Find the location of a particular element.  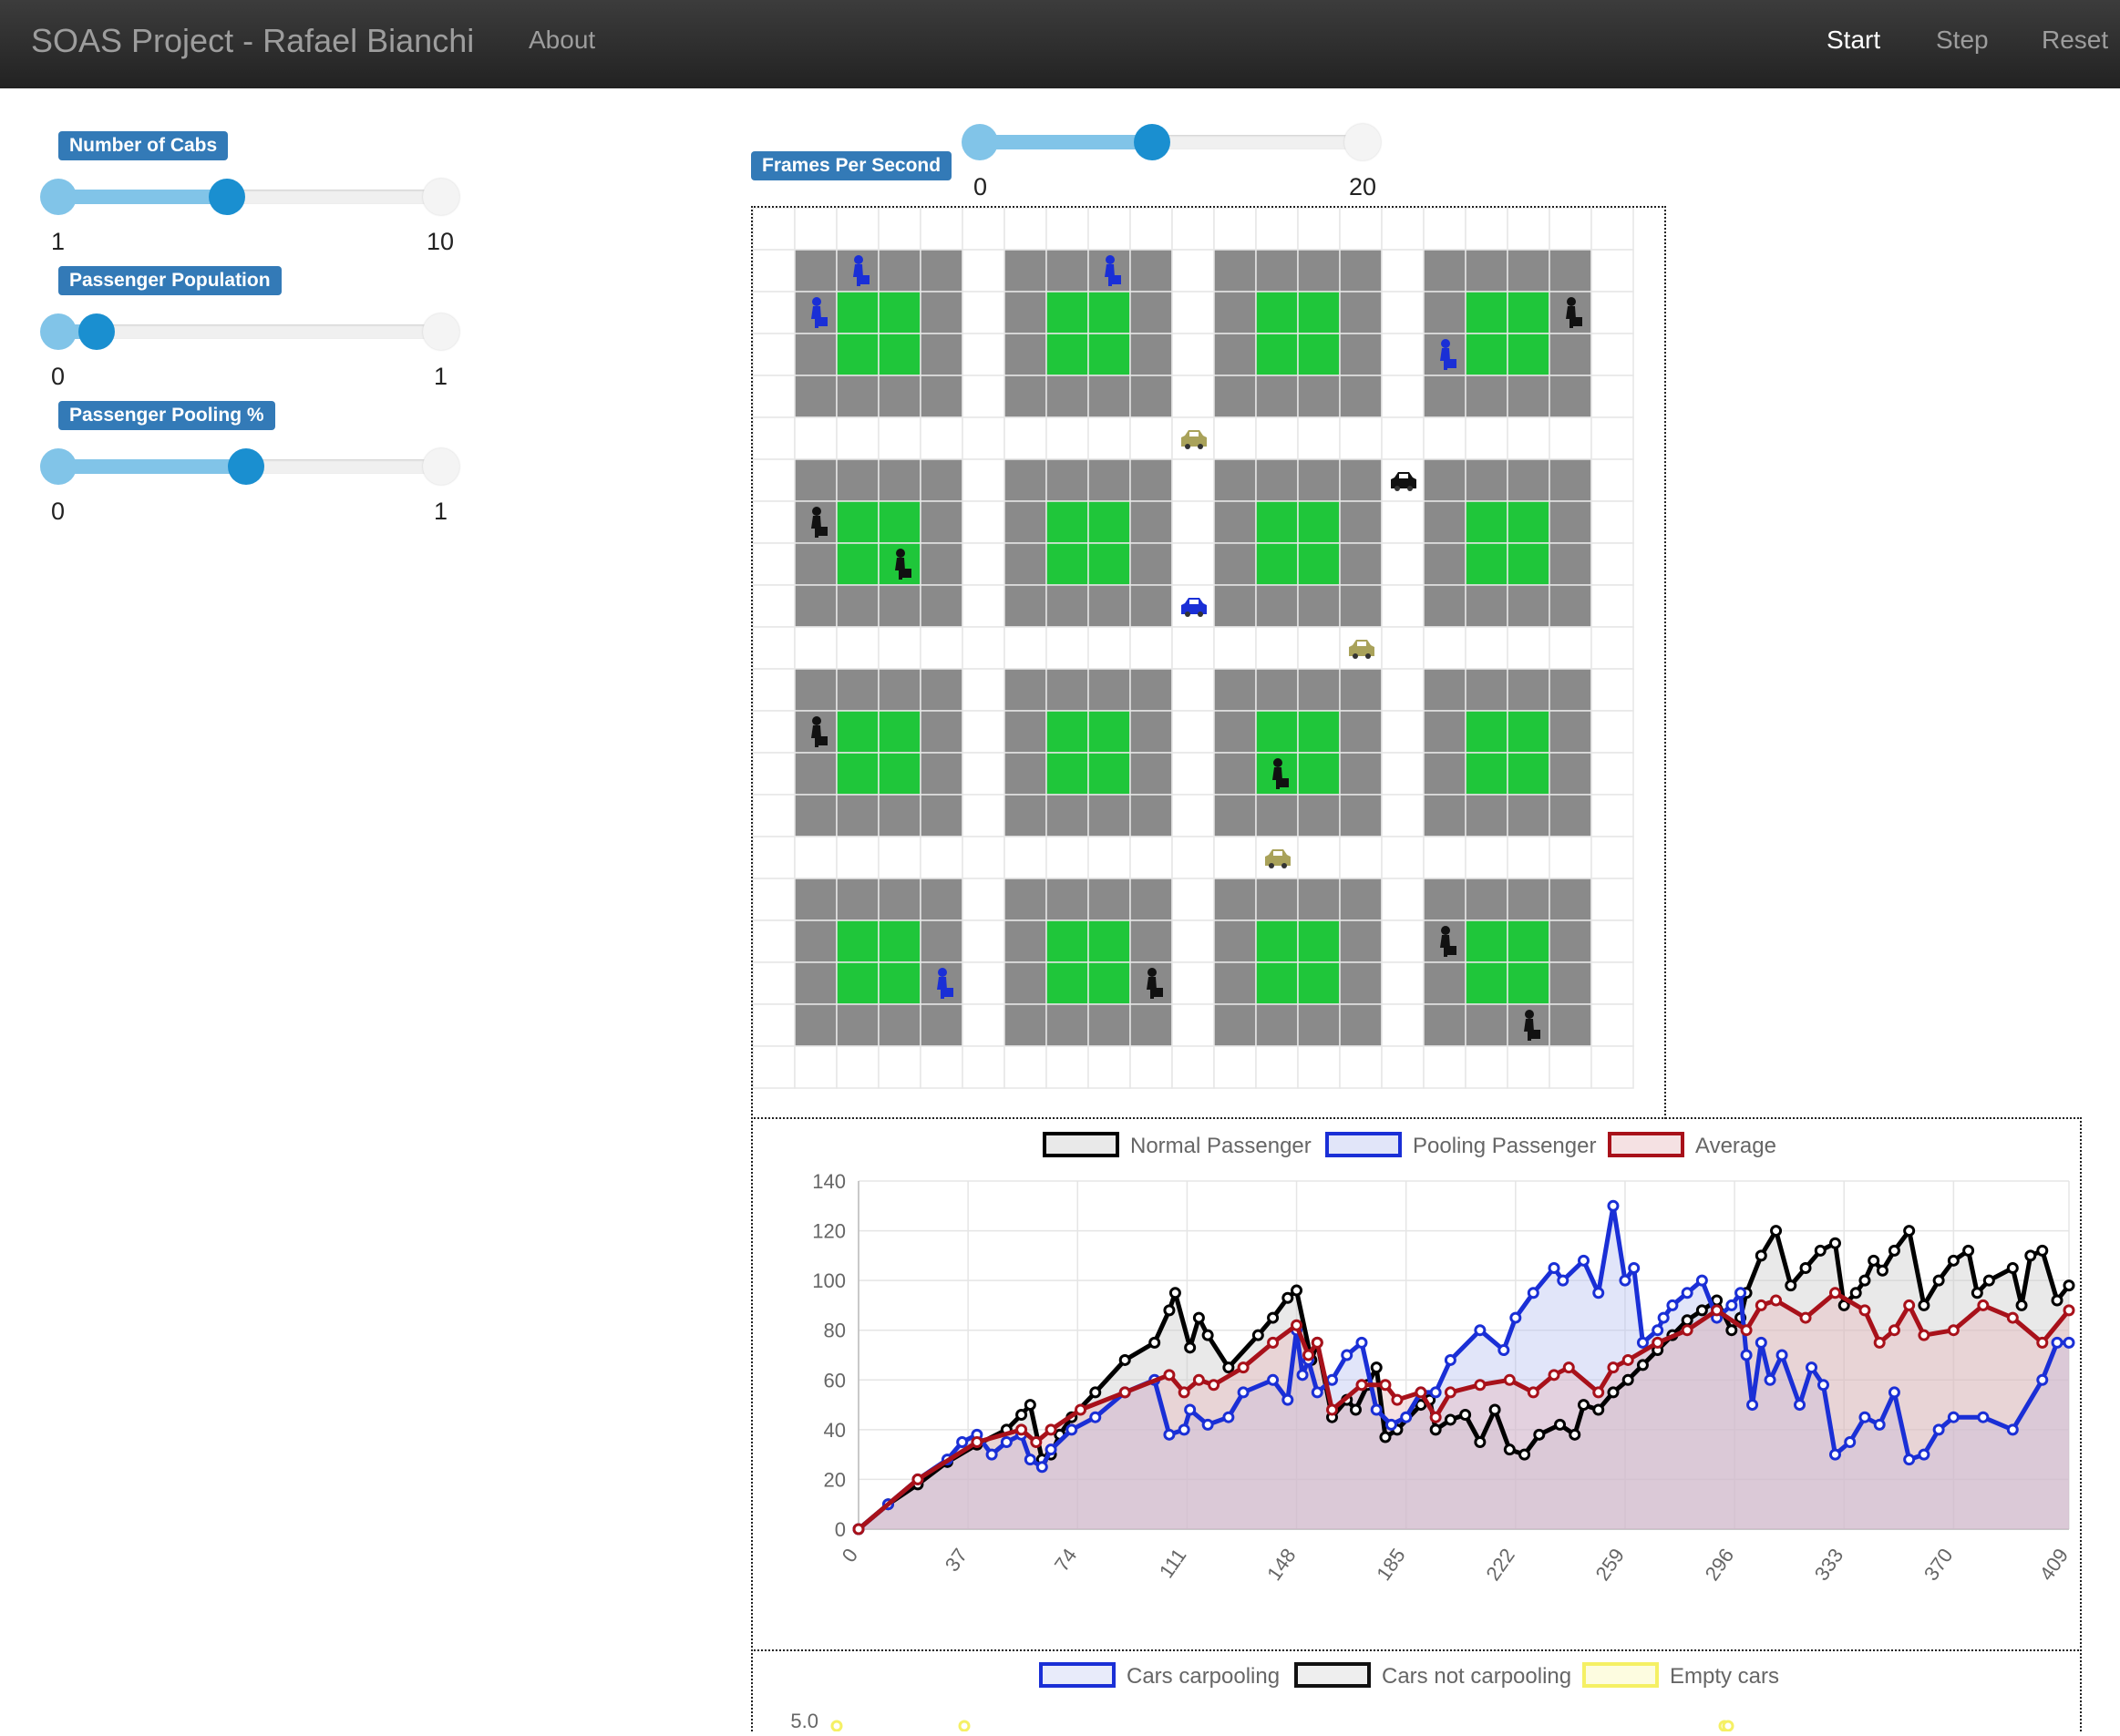

pooling-slider is located at coordinates (249, 466).